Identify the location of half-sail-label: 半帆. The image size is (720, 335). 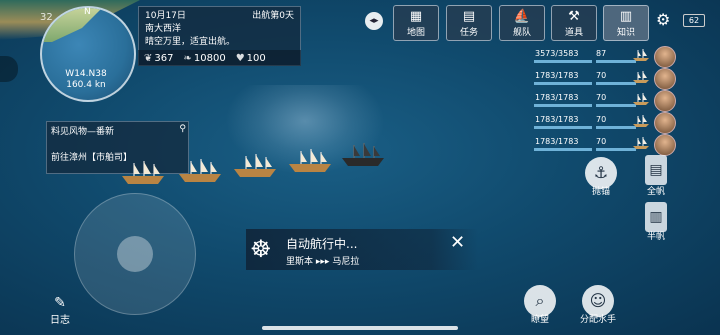
(655, 237).